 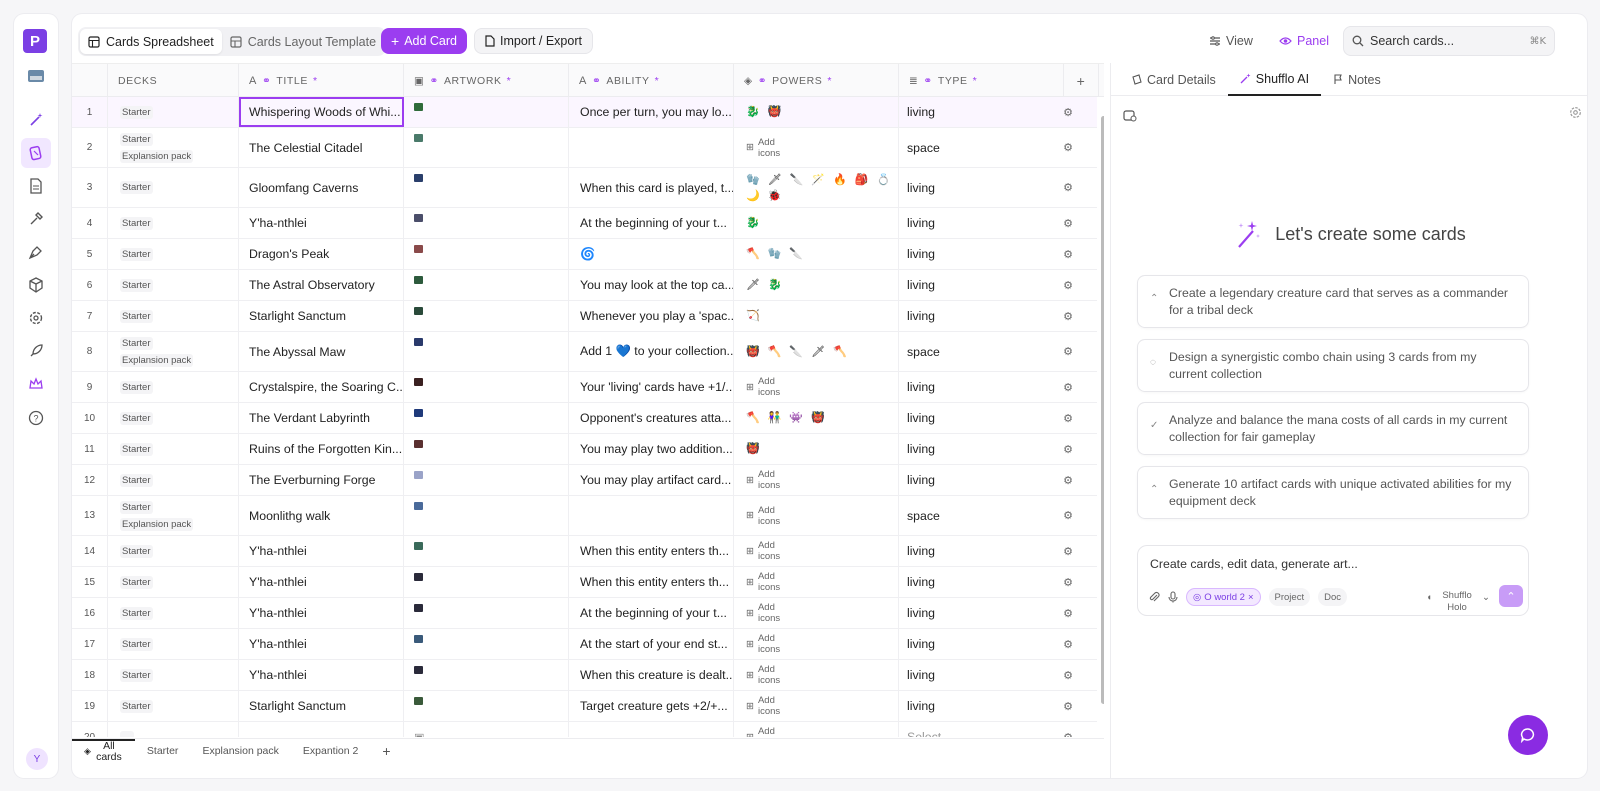 What do you see at coordinates (321, 480) in the screenshot?
I see `title-cell: The Everburning Forge` at bounding box center [321, 480].